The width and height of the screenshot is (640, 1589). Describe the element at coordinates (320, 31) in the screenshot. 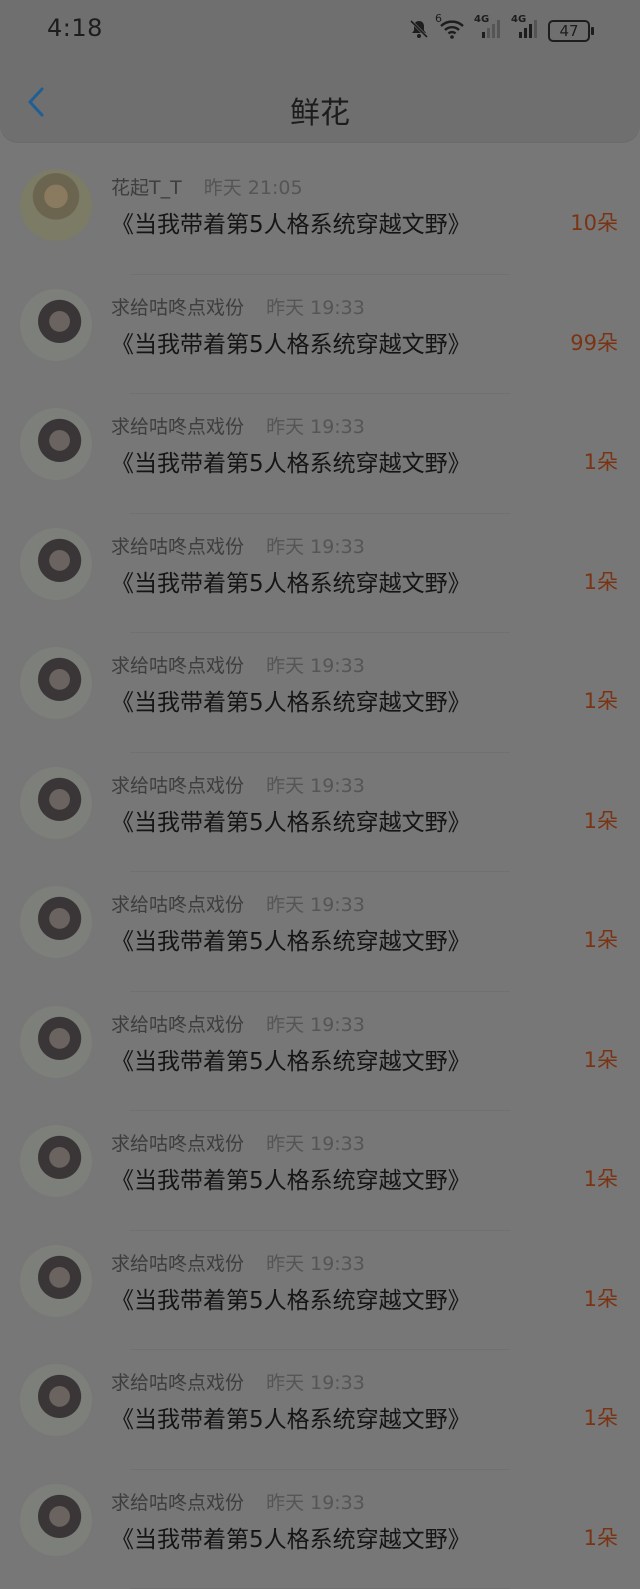

I see `status-bar: 4:18 6 4G` at that location.